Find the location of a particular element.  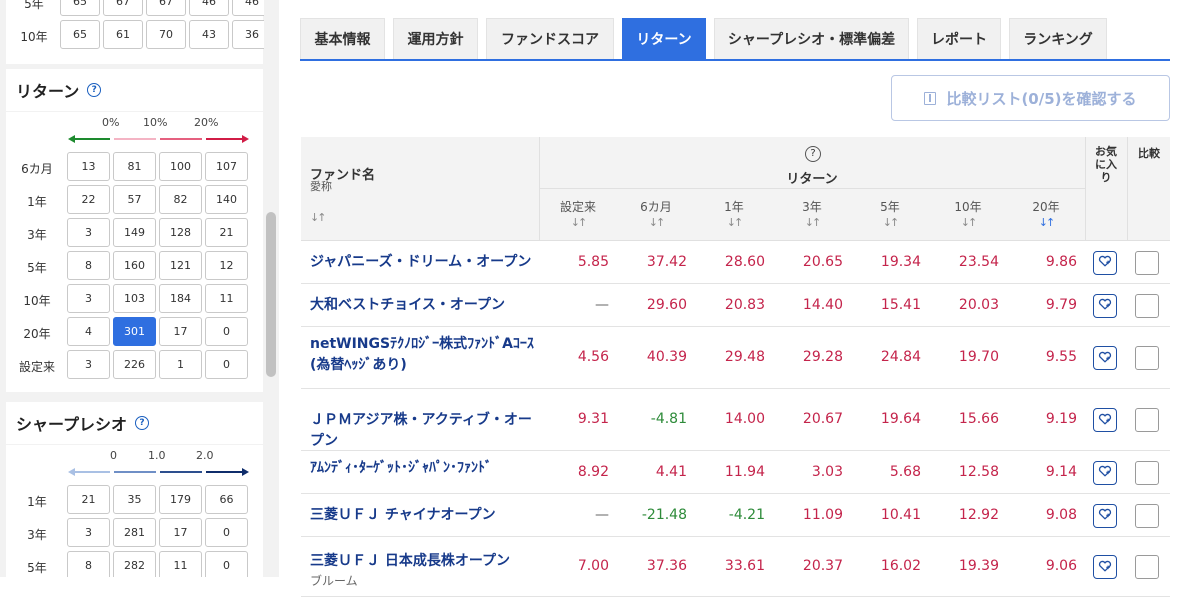

col-return-4: 5年 ↓↑ is located at coordinates (890, 215).